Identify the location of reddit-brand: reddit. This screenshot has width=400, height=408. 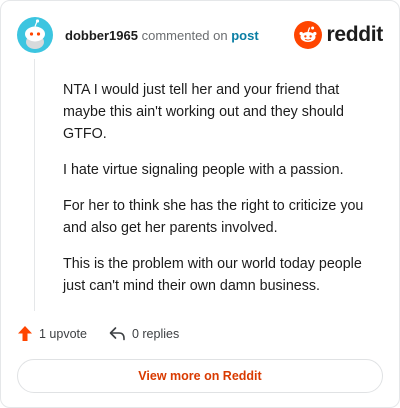
(338, 35).